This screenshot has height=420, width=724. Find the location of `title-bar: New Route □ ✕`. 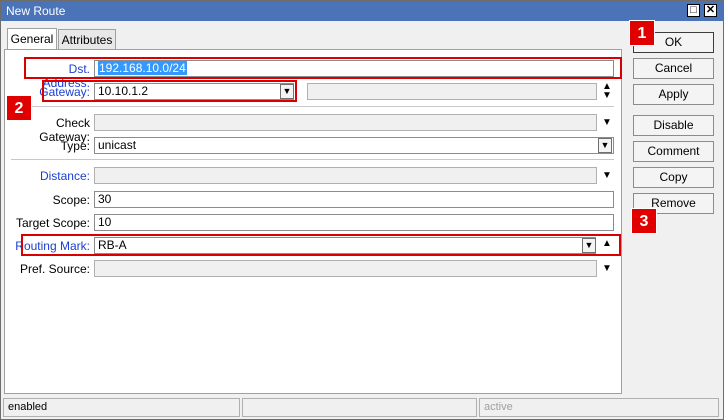

title-bar: New Route □ ✕ is located at coordinates (362, 11).